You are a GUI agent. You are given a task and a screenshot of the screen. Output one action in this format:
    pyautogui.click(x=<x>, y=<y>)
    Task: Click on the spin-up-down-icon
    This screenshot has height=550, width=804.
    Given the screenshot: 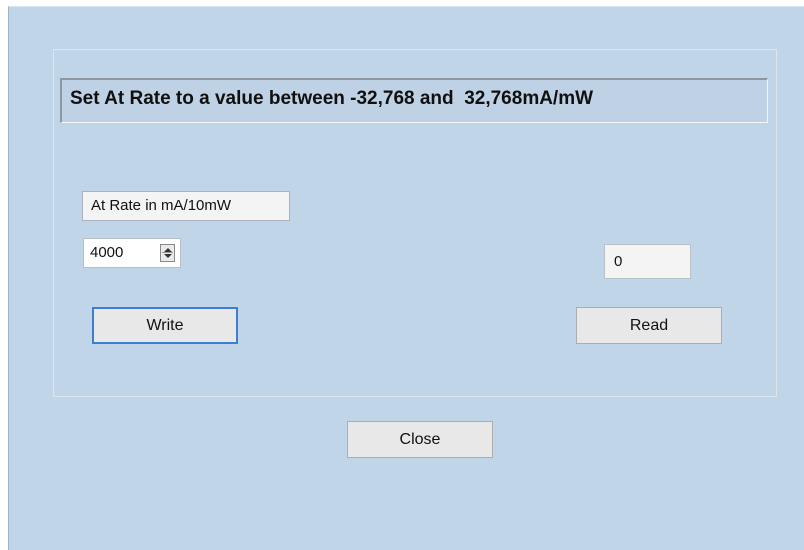 What is the action you would take?
    pyautogui.click(x=167, y=253)
    